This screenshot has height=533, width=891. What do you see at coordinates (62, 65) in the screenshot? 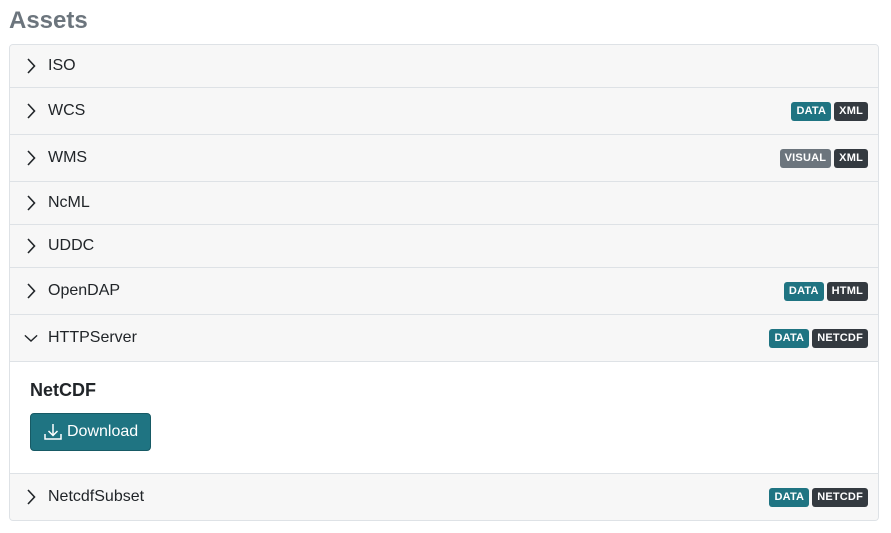
I see `accordion-item-label: ISO` at bounding box center [62, 65].